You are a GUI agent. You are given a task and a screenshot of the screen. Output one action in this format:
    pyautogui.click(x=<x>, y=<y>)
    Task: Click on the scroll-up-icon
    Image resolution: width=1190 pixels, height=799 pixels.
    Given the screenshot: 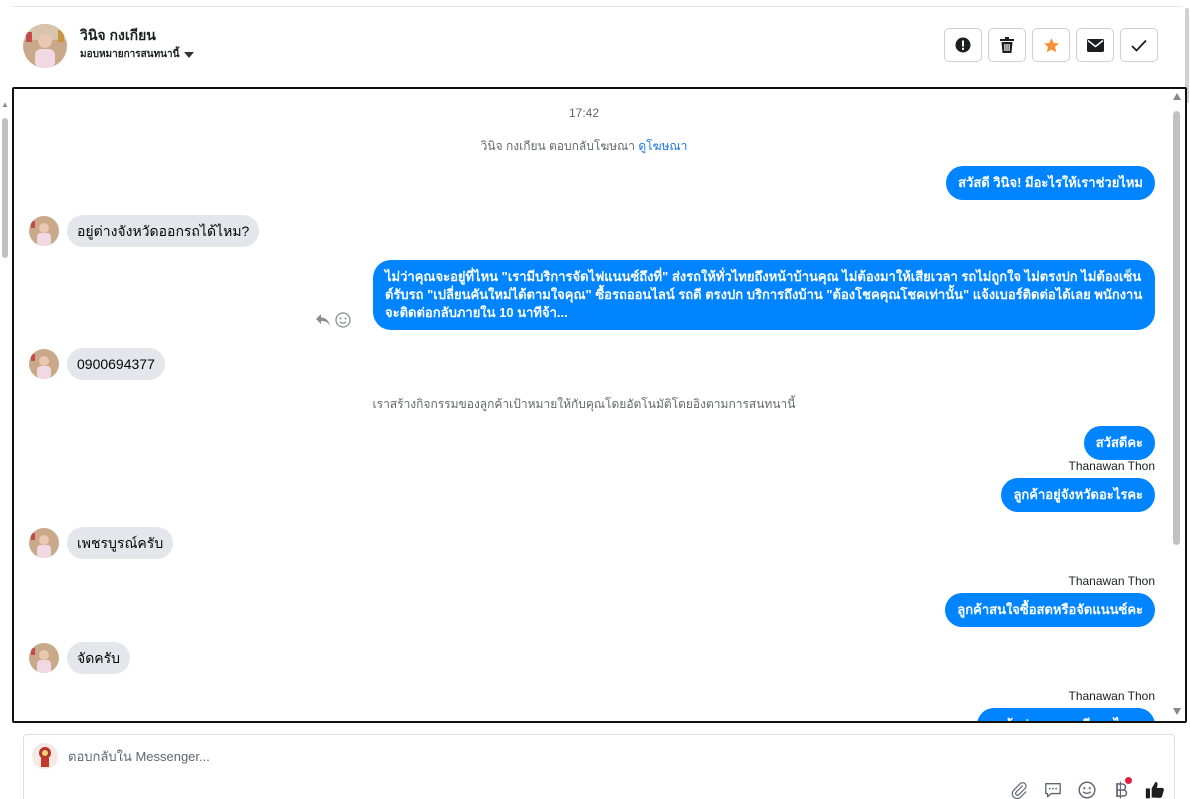 What is the action you would take?
    pyautogui.click(x=1177, y=96)
    